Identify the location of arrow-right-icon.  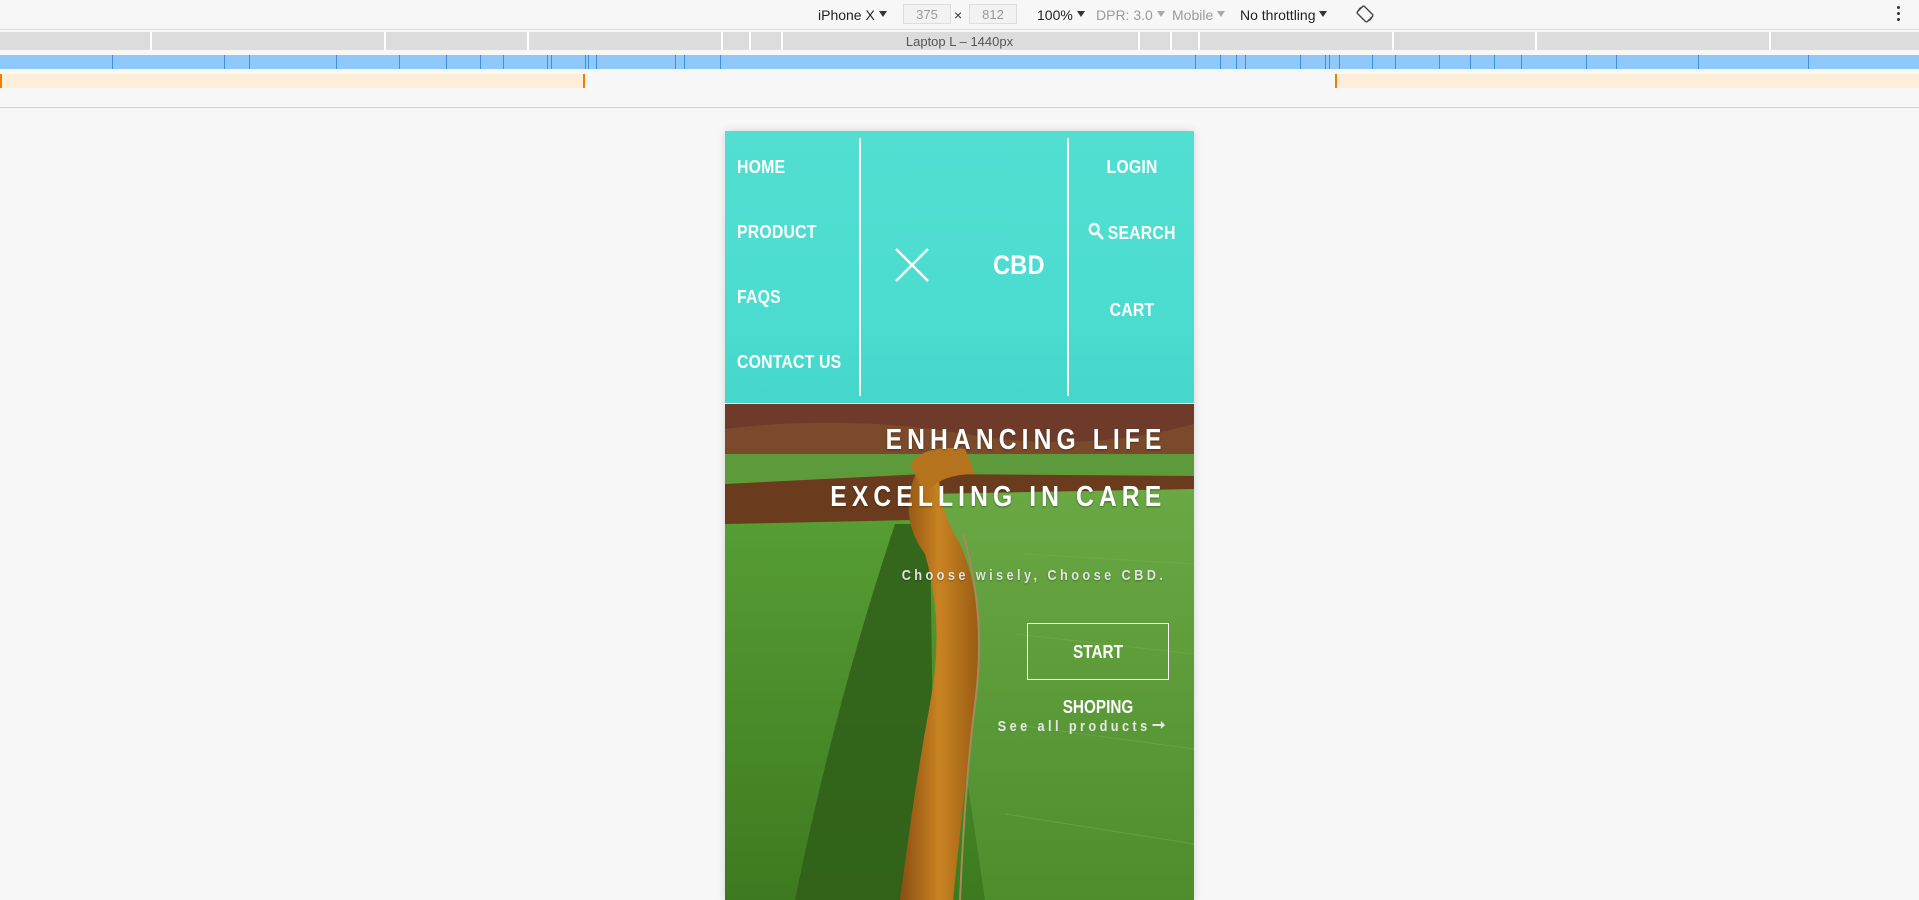
(1159, 725).